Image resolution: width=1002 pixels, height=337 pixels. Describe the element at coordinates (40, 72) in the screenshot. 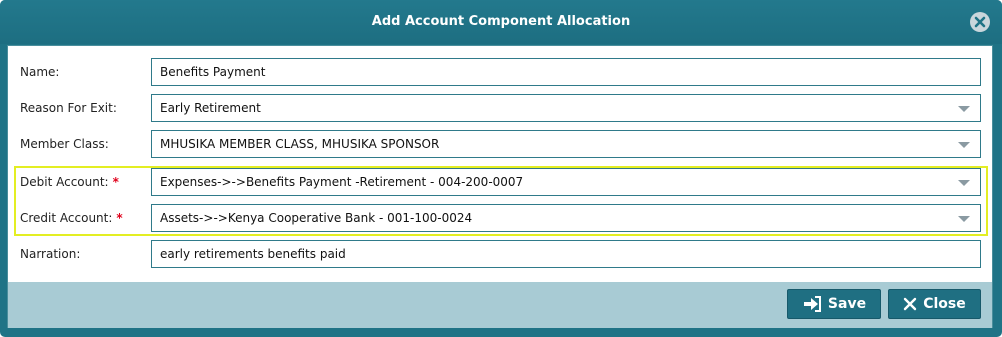

I see `name-label: Name:` at that location.